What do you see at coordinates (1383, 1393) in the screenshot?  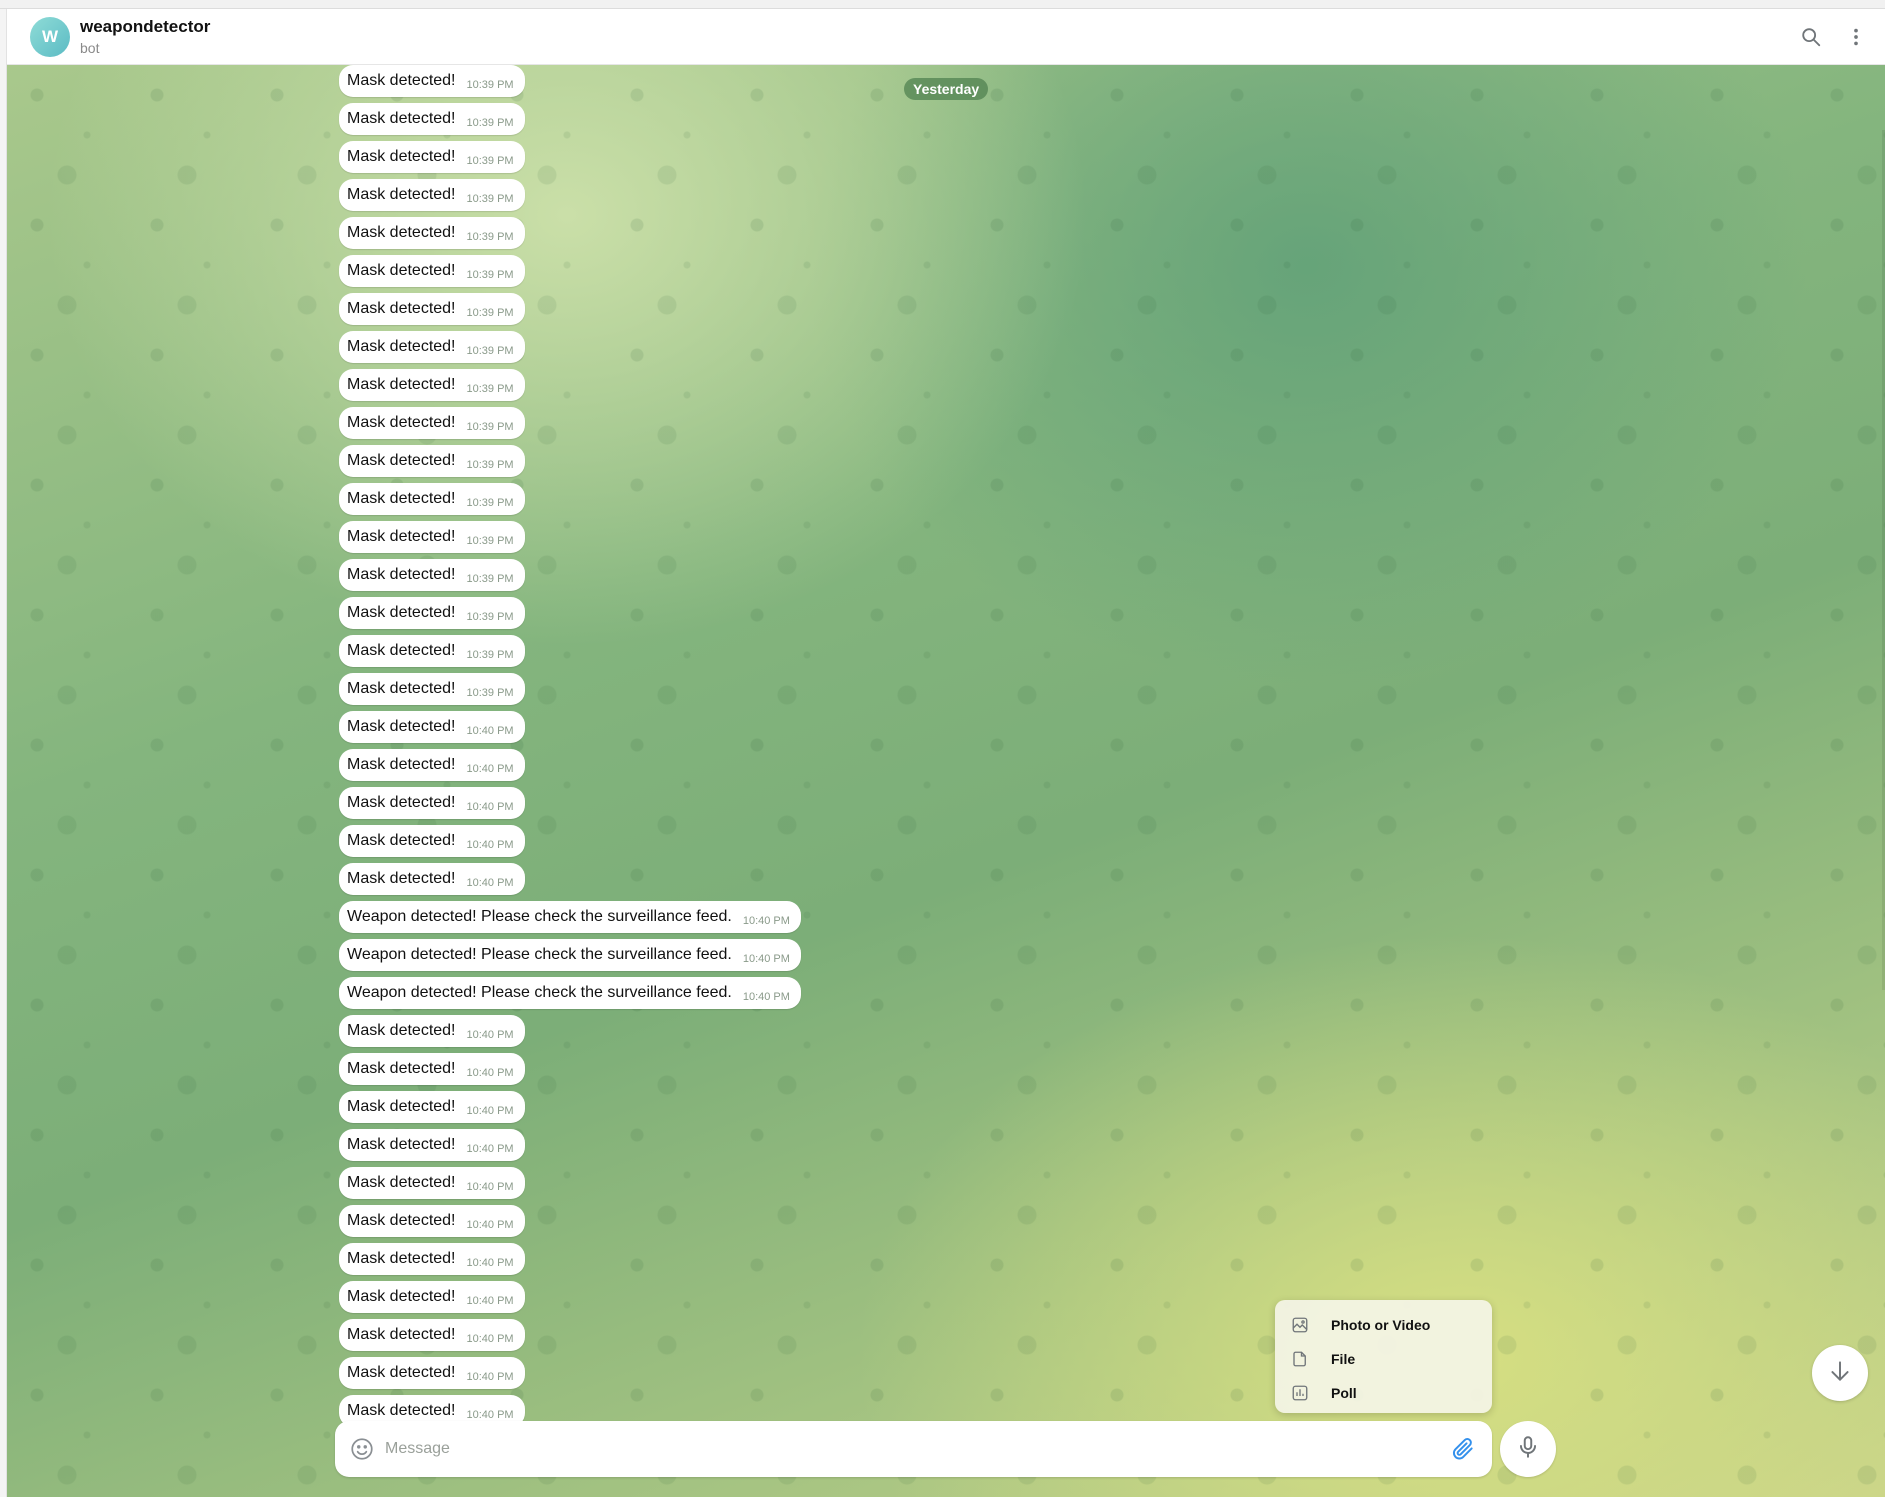 I see `attach-menu-item-poll: Poll` at bounding box center [1383, 1393].